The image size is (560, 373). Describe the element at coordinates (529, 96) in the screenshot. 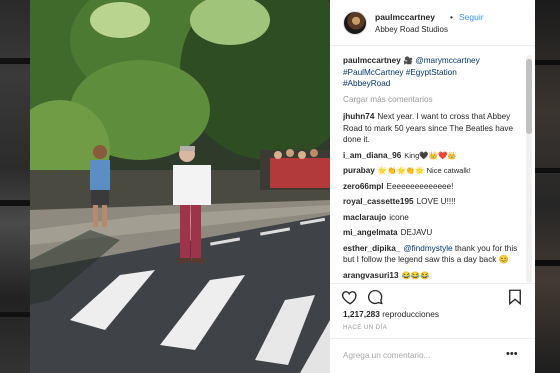

I see `scrollbar-thumb` at that location.